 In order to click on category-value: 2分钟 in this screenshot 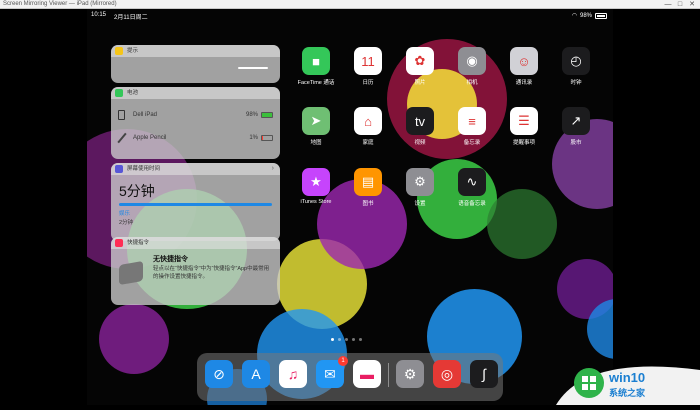, I will do `click(126, 223)`.